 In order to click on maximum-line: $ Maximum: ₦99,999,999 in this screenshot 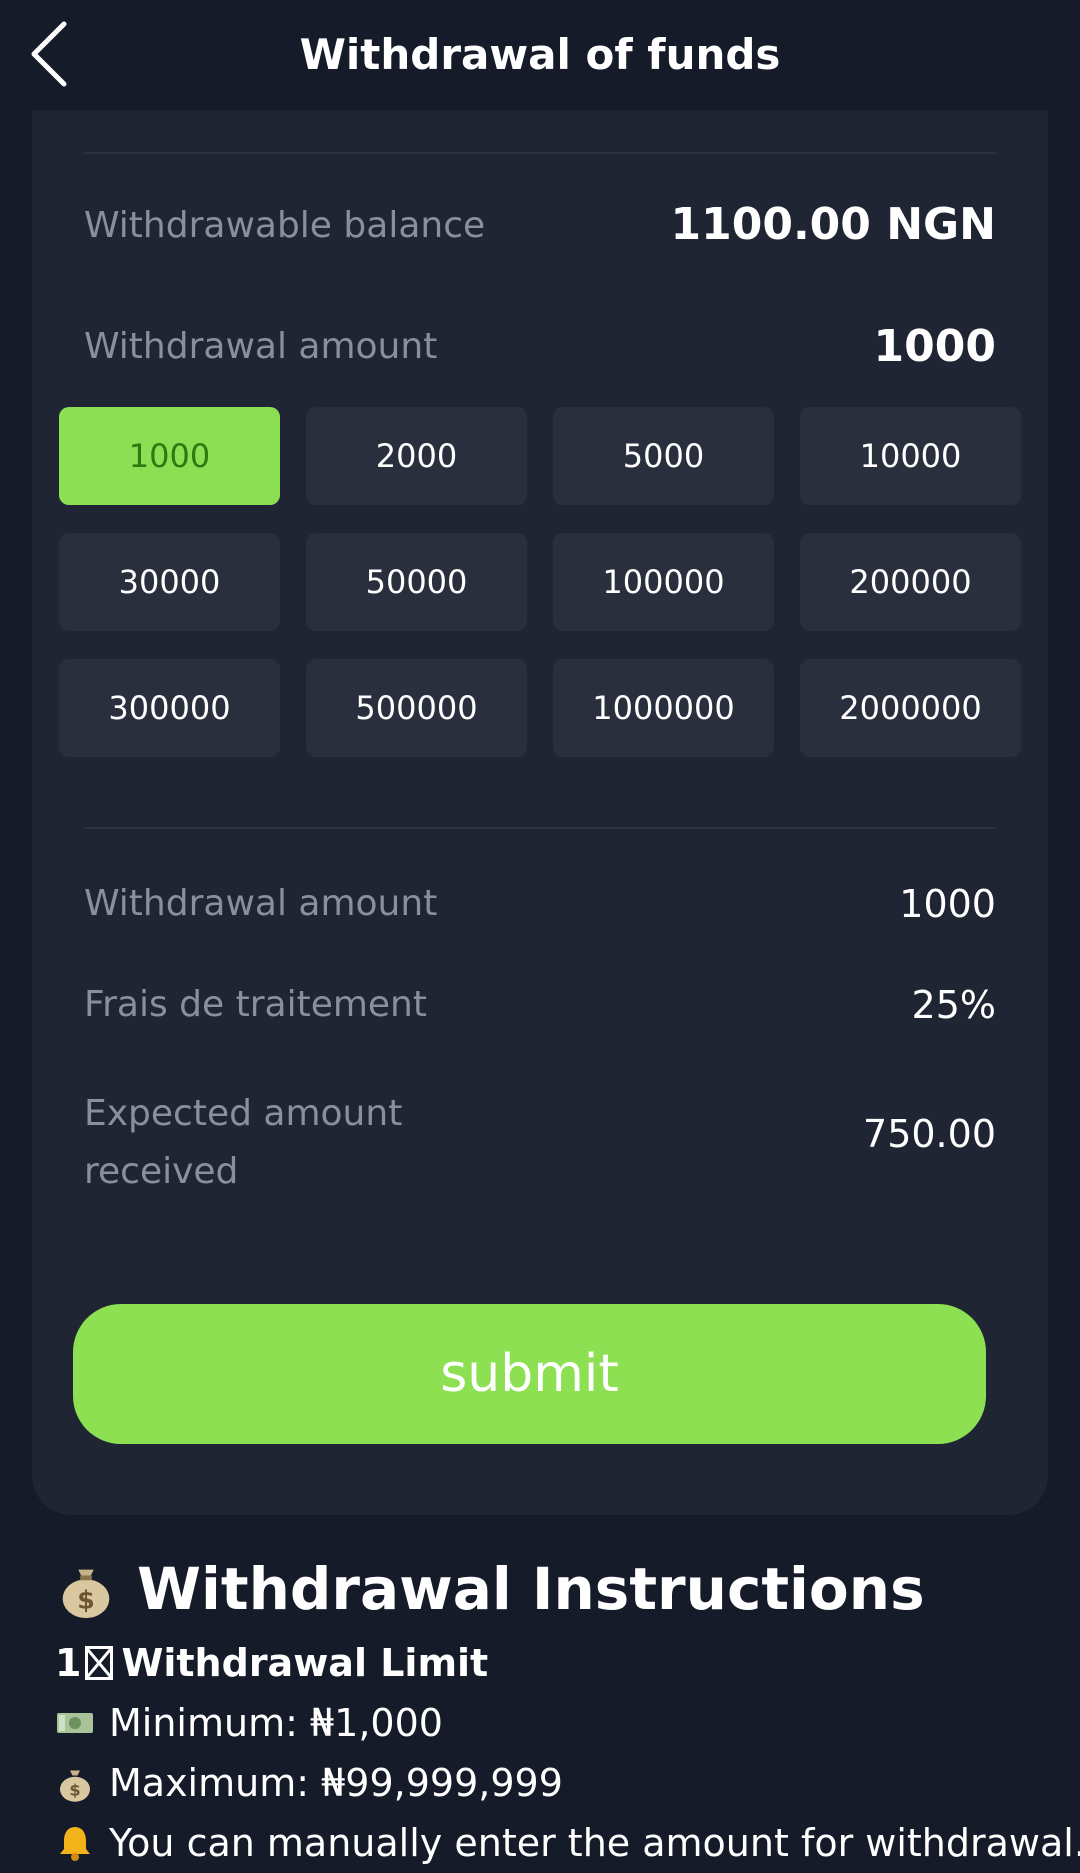, I will do `click(555, 1783)`.